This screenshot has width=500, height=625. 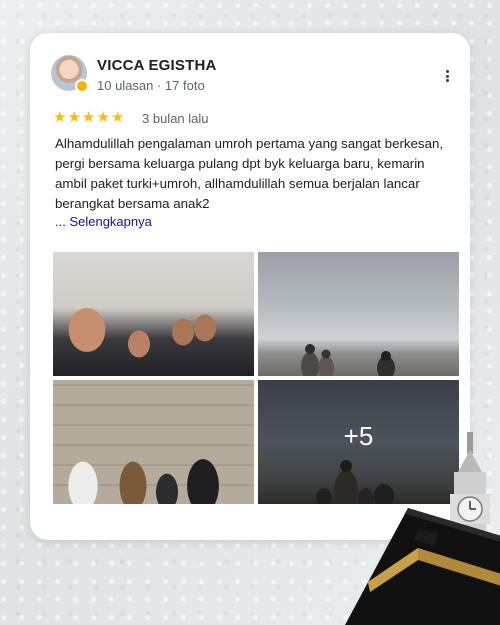 What do you see at coordinates (157, 65) in the screenshot?
I see `reviewer-name: VICCA EGISTHA` at bounding box center [157, 65].